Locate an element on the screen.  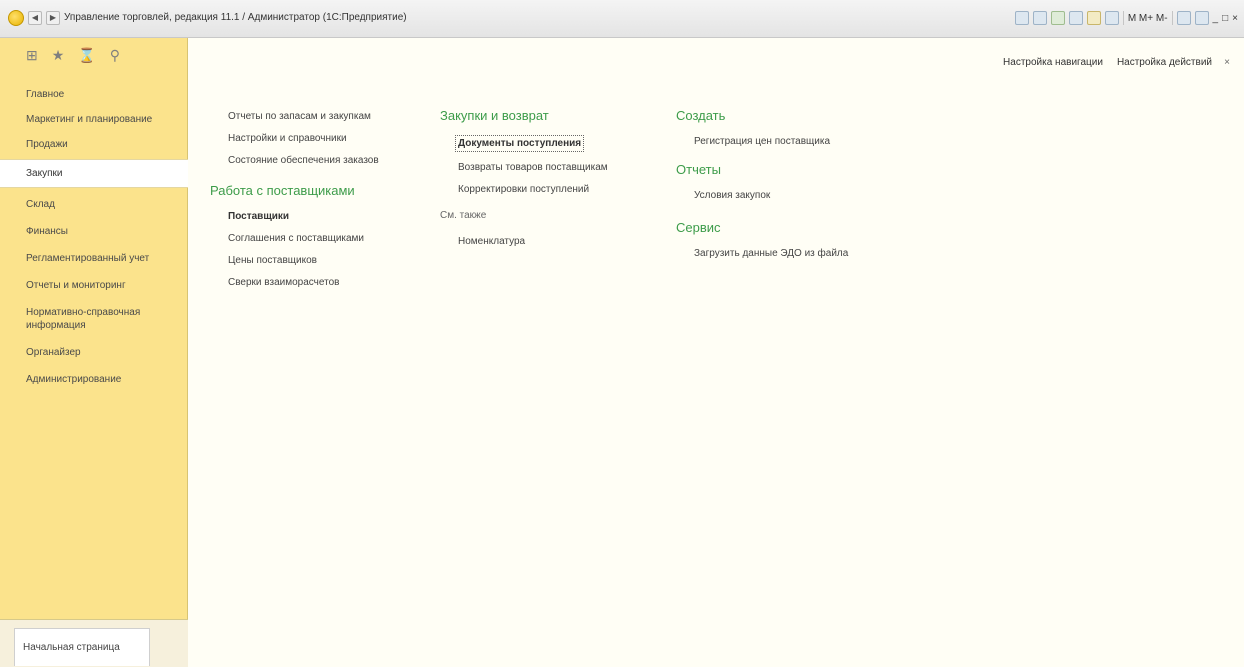
link-suppliers: Поставщики is located at coordinates (303, 216).